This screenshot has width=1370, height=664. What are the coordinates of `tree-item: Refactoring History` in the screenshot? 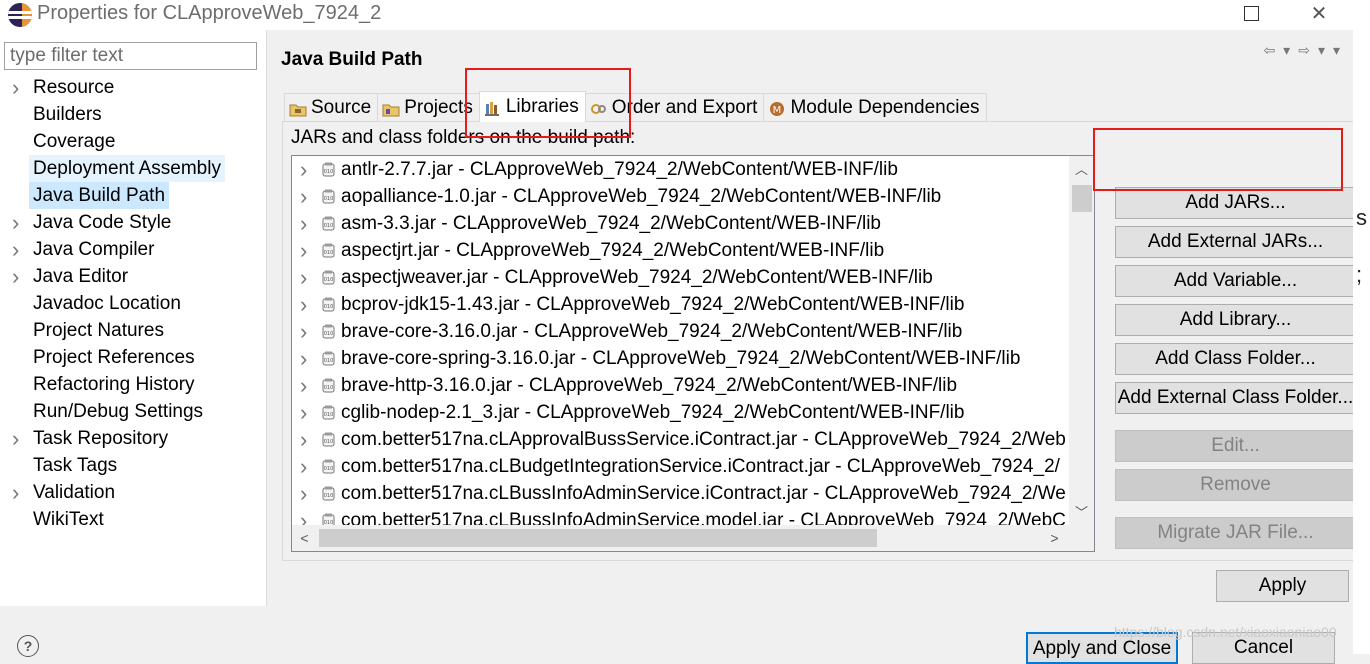 It's located at (133, 384).